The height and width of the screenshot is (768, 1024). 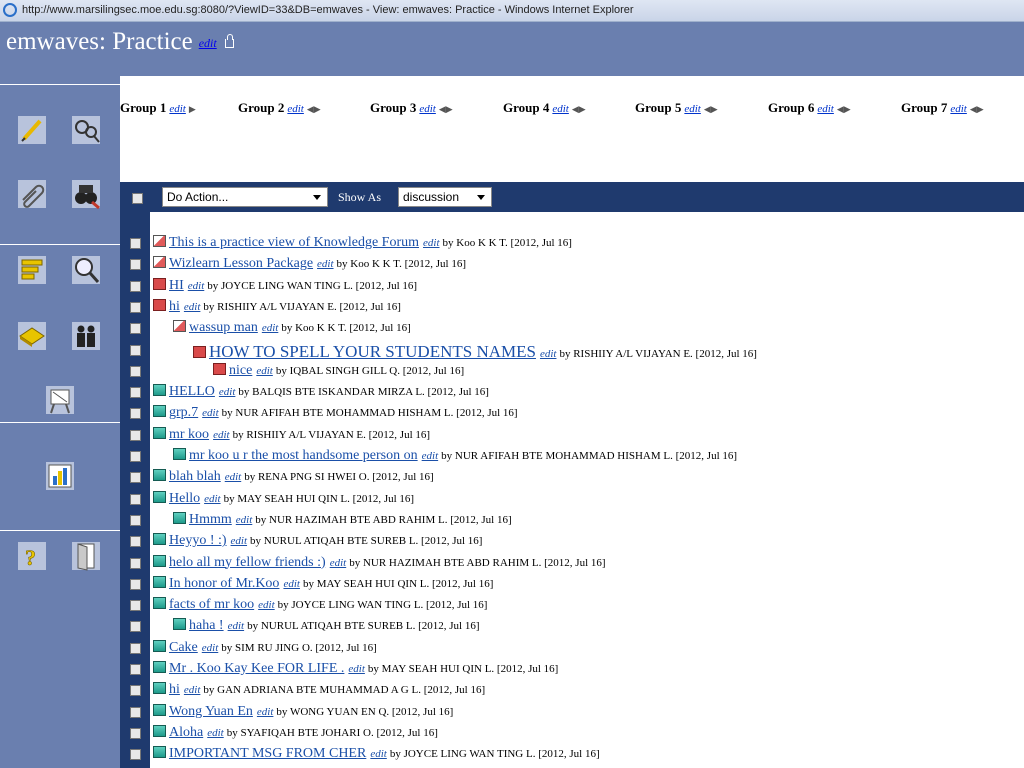 I want to click on tab-group-7: Group 7 edit ◀▶, so click(x=942, y=108).